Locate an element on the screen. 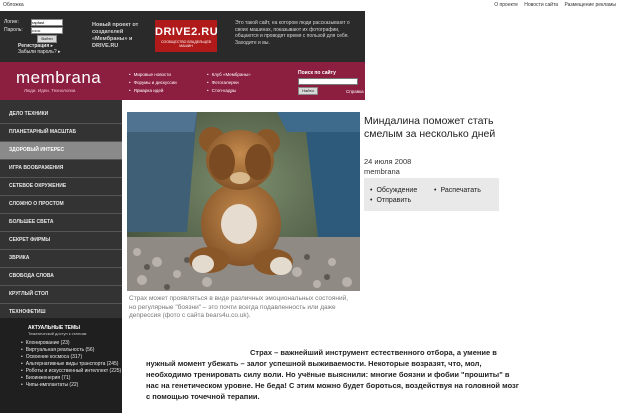  topic-item: Роботы и искусственный интеллект (225) is located at coordinates (71, 371).